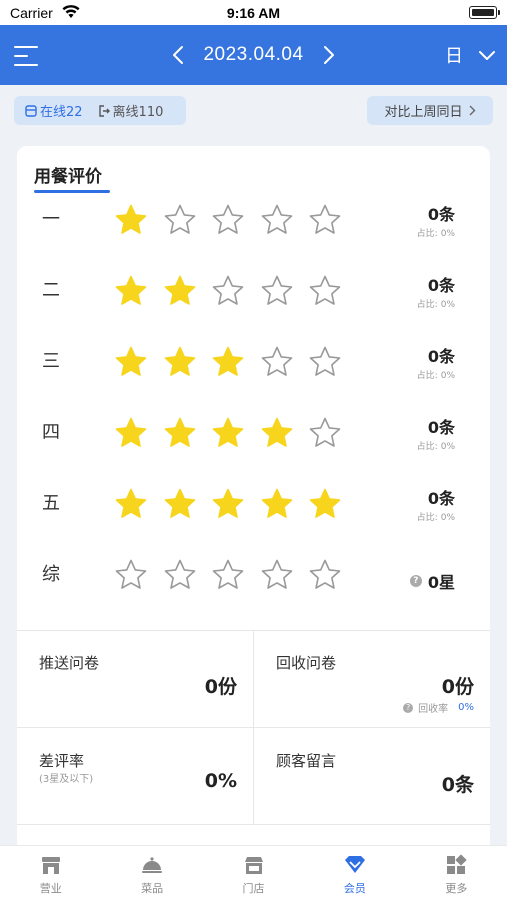 The height and width of the screenshot is (900, 507). What do you see at coordinates (457, 864) in the screenshot?
I see `more-grid-icon` at bounding box center [457, 864].